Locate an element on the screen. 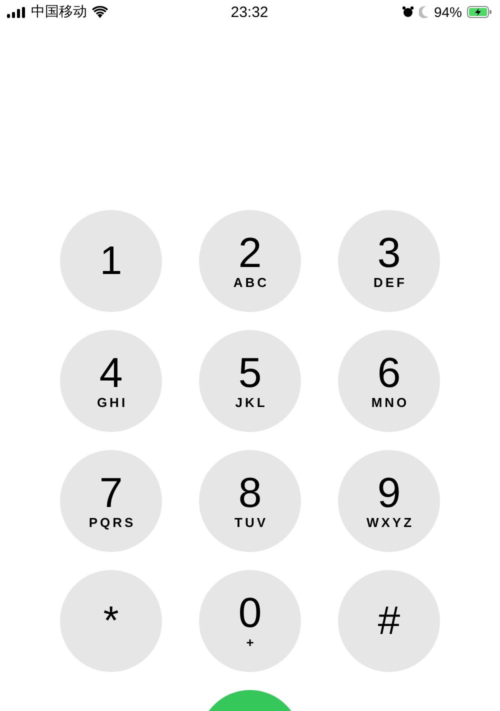  signal-icon is located at coordinates (16, 12).